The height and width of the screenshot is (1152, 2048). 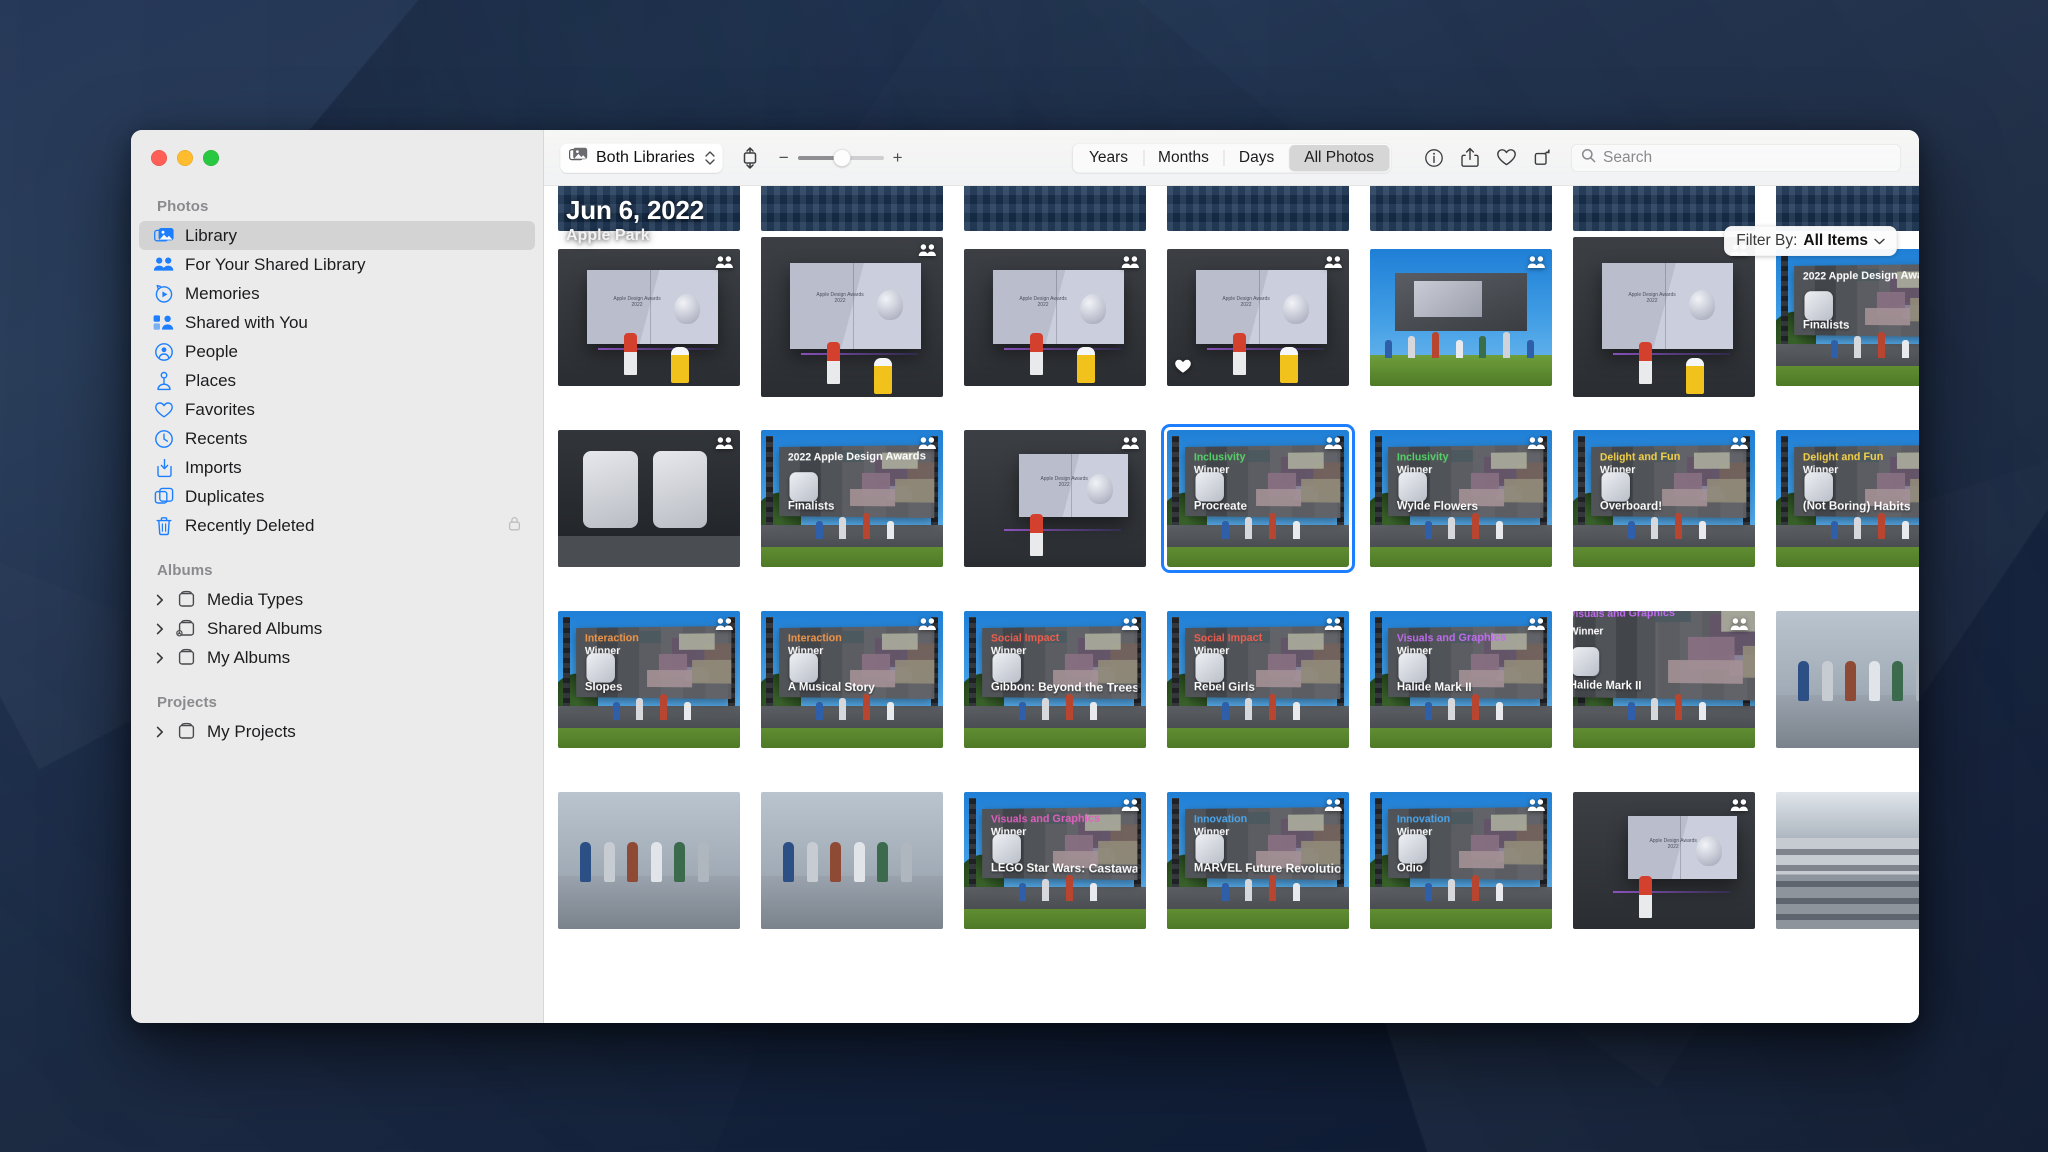 I want to click on date-location: Apple Park, so click(x=608, y=236).